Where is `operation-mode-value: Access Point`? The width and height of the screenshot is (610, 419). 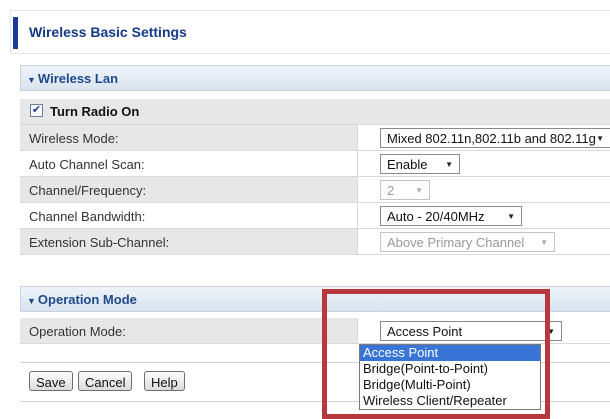 operation-mode-value: Access Point is located at coordinates (425, 331).